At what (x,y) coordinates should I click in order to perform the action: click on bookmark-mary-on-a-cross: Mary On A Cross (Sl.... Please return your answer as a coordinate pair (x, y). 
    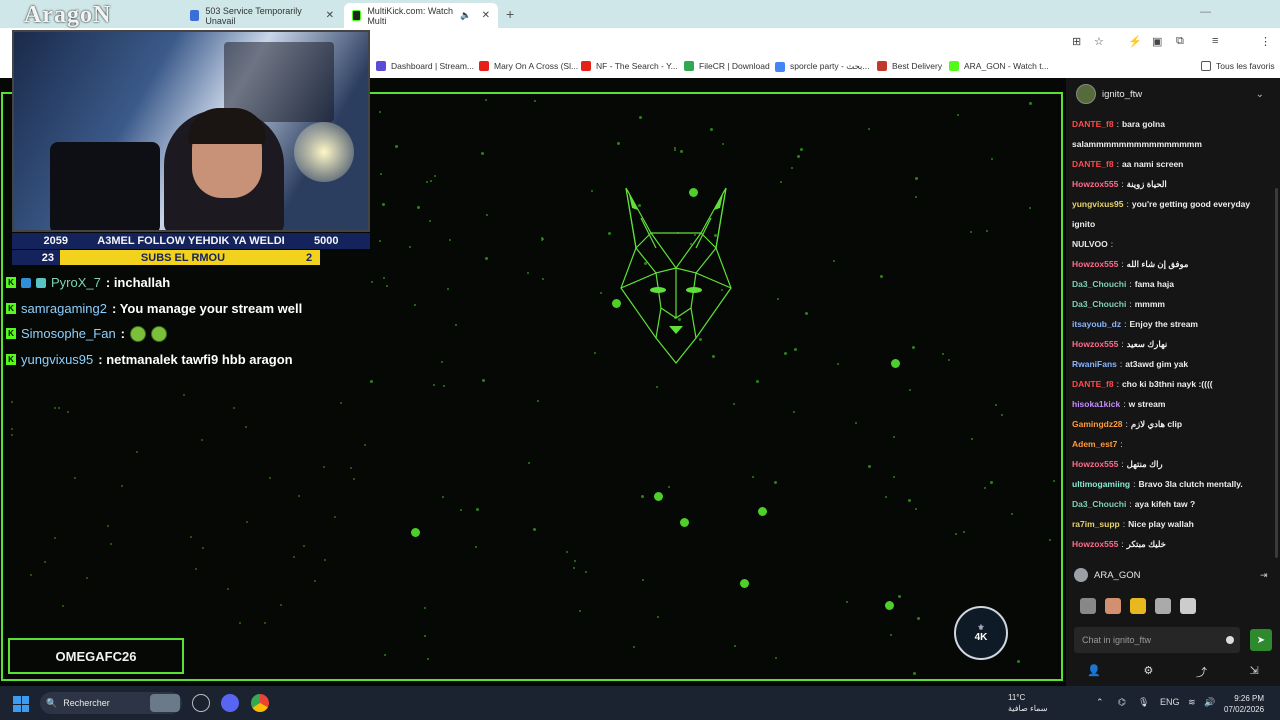
    Looking at the image, I should click on (528, 66).